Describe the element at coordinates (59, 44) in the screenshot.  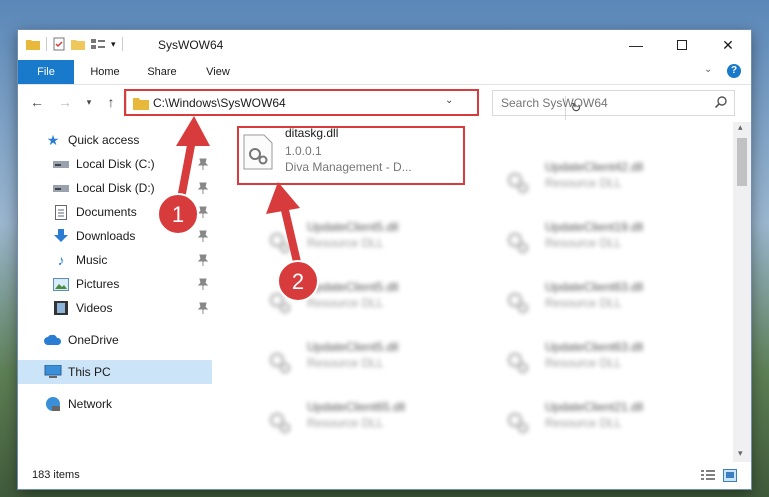
I see `properties-icon` at that location.